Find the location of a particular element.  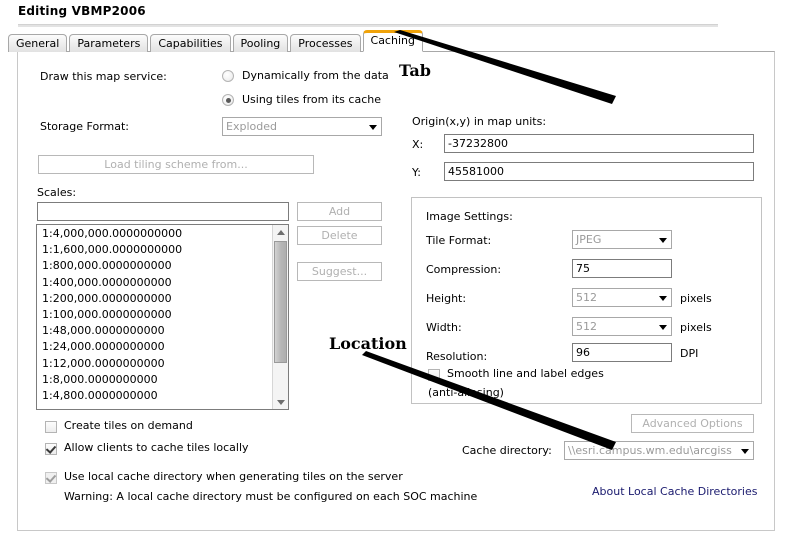

title-divider is located at coordinates (368, 25).